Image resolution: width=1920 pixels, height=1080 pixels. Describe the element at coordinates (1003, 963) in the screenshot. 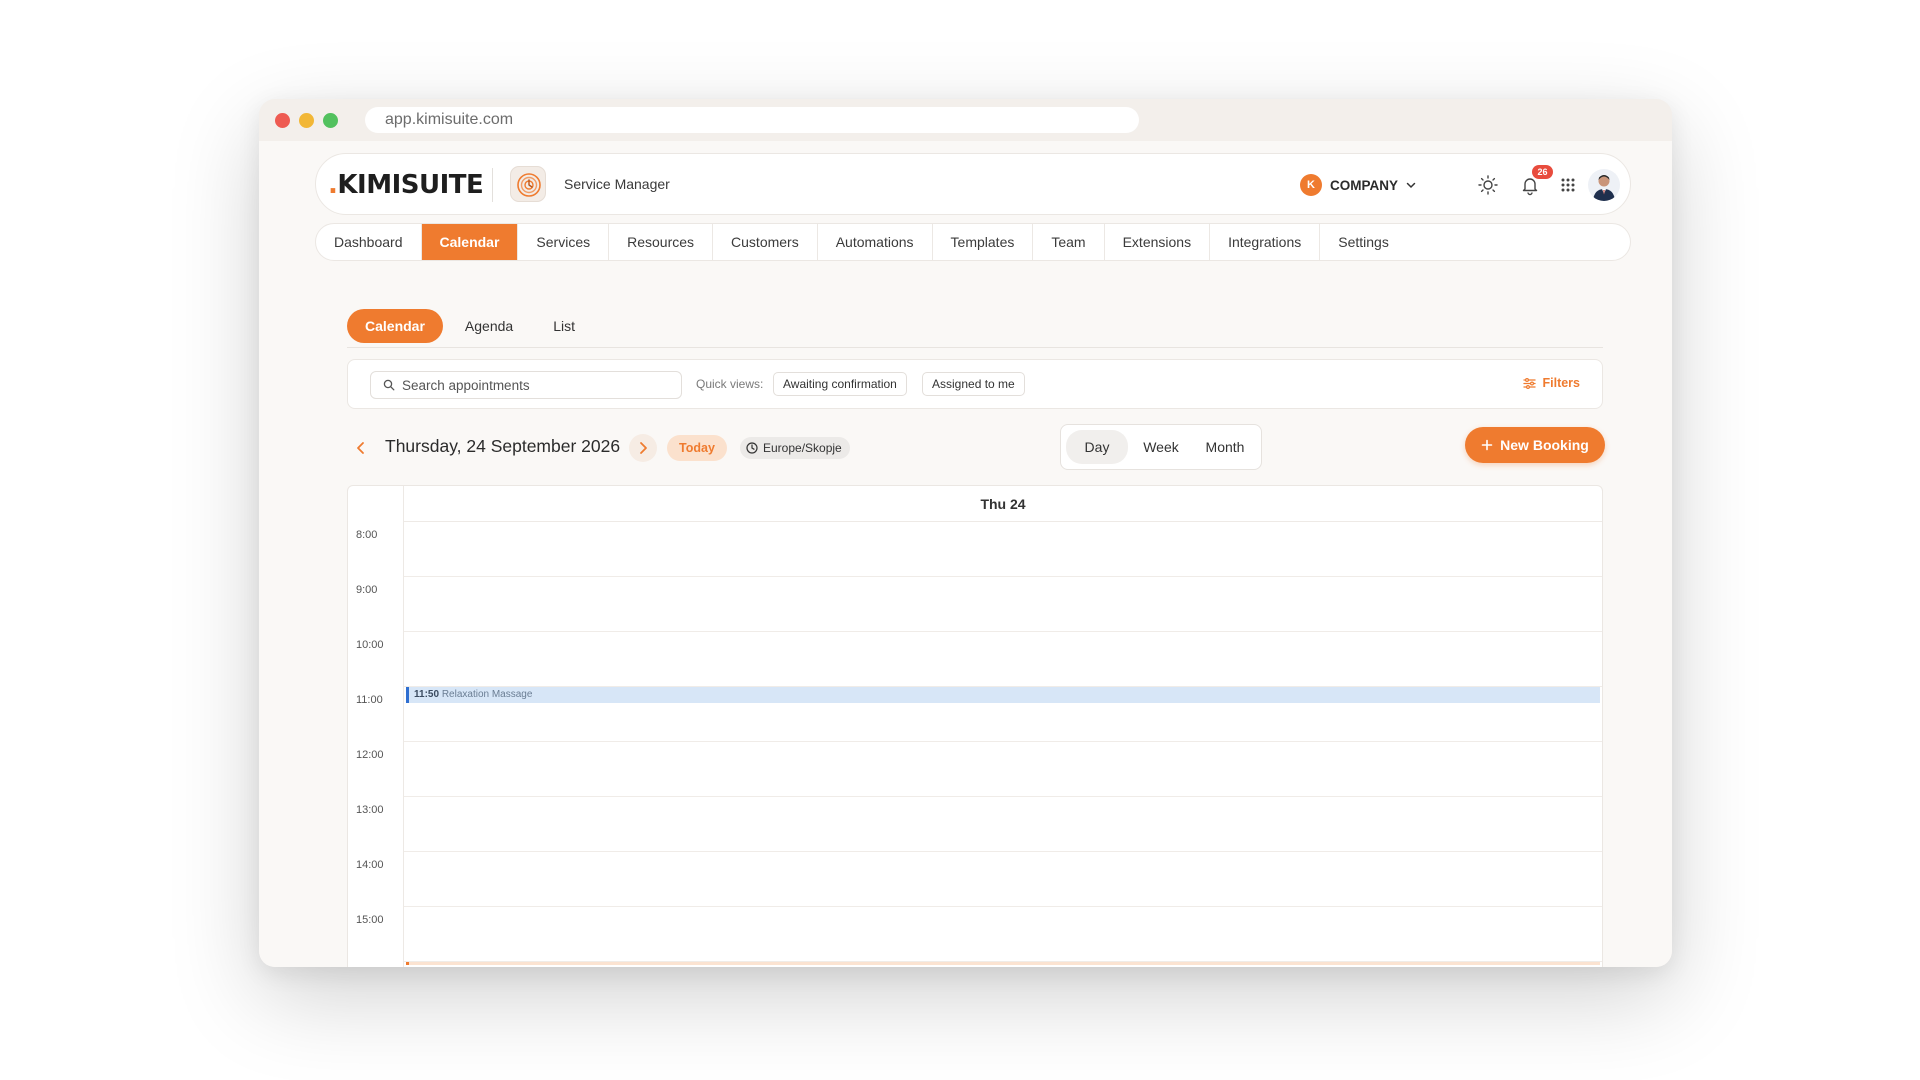

I see `current-time-indicator` at that location.